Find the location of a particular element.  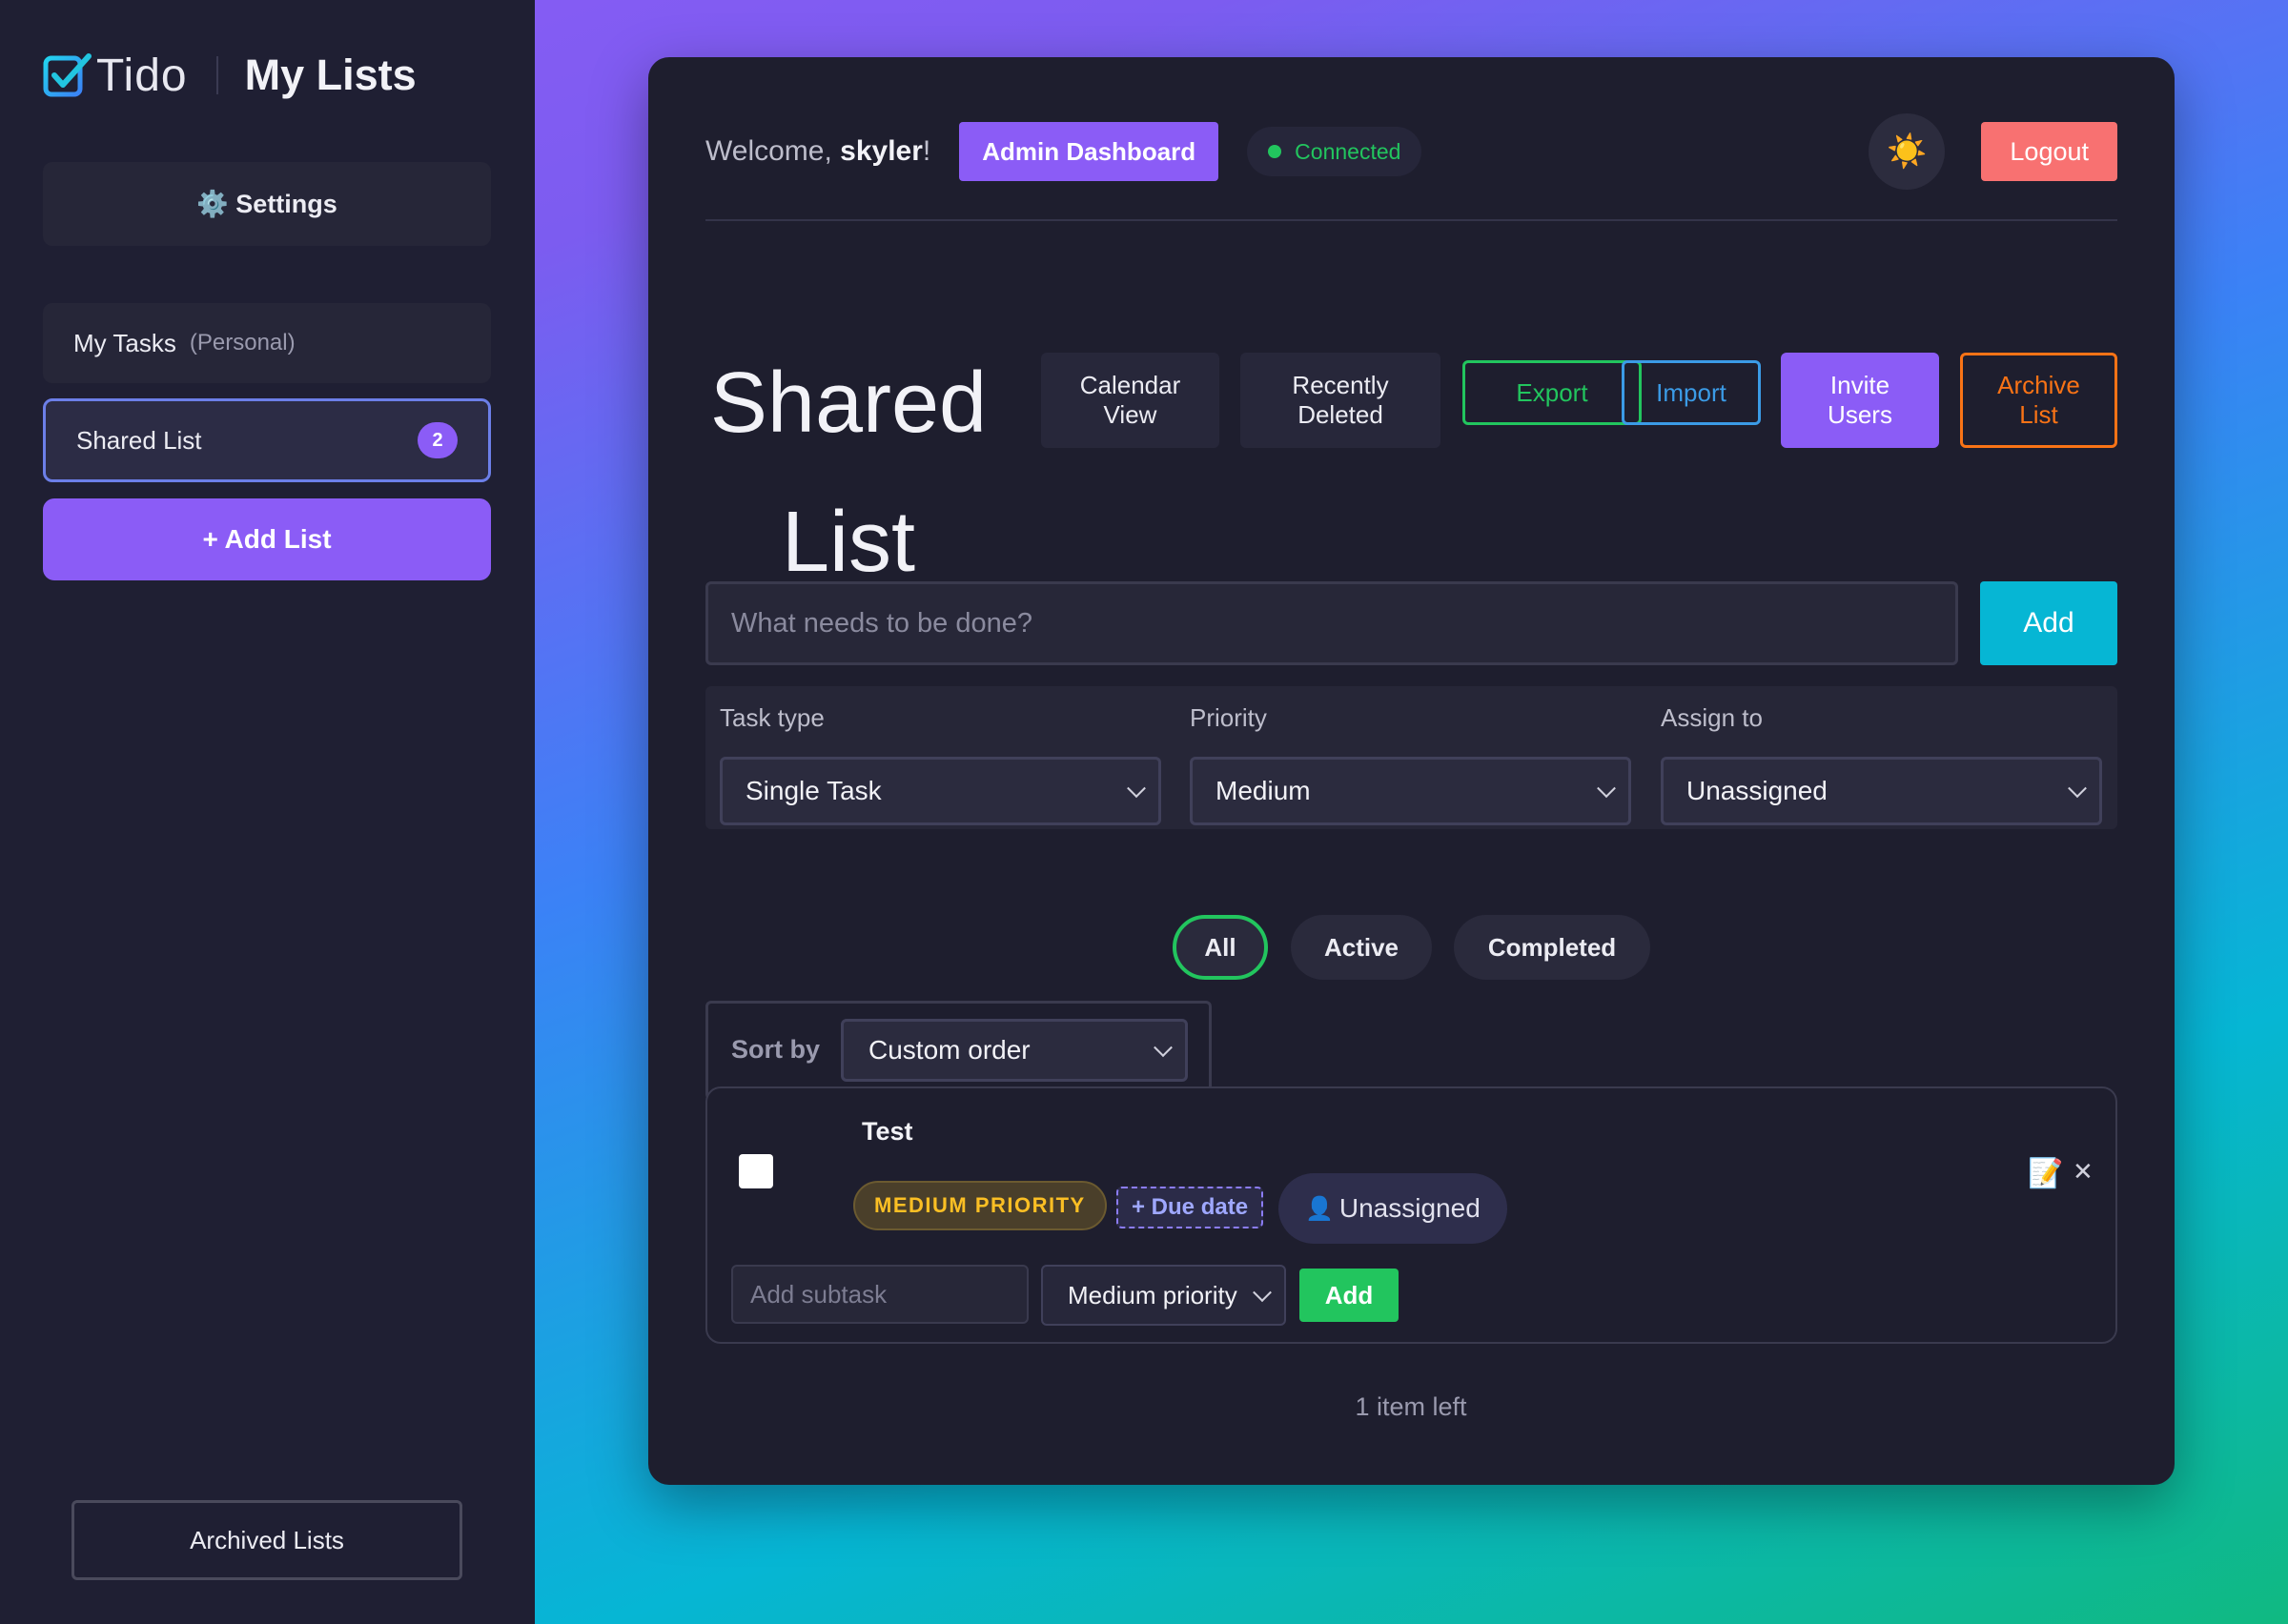

sidebar-item-my-tasks: My Tasks (Personal) is located at coordinates (267, 343).